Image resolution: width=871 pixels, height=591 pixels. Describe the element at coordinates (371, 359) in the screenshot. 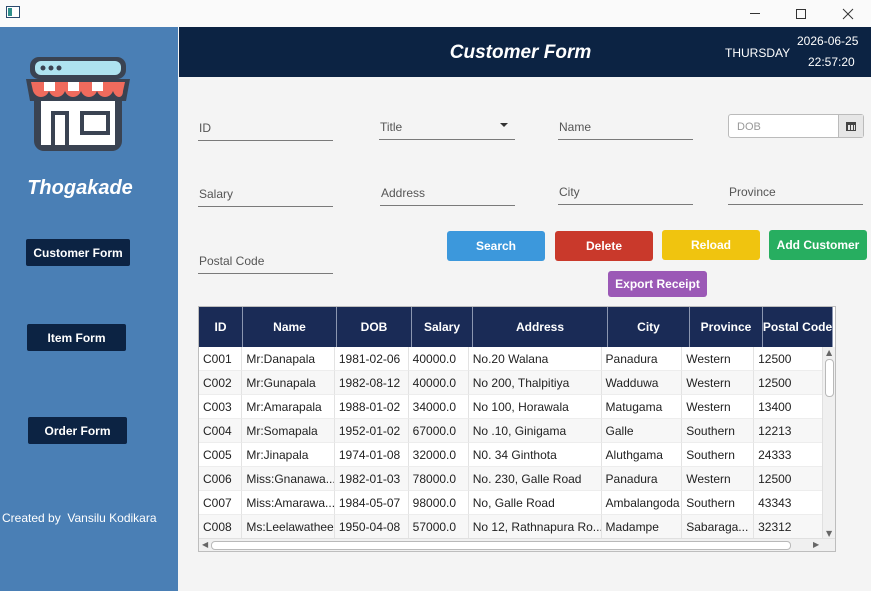

I see `table-cell: 1981-02-06` at that location.